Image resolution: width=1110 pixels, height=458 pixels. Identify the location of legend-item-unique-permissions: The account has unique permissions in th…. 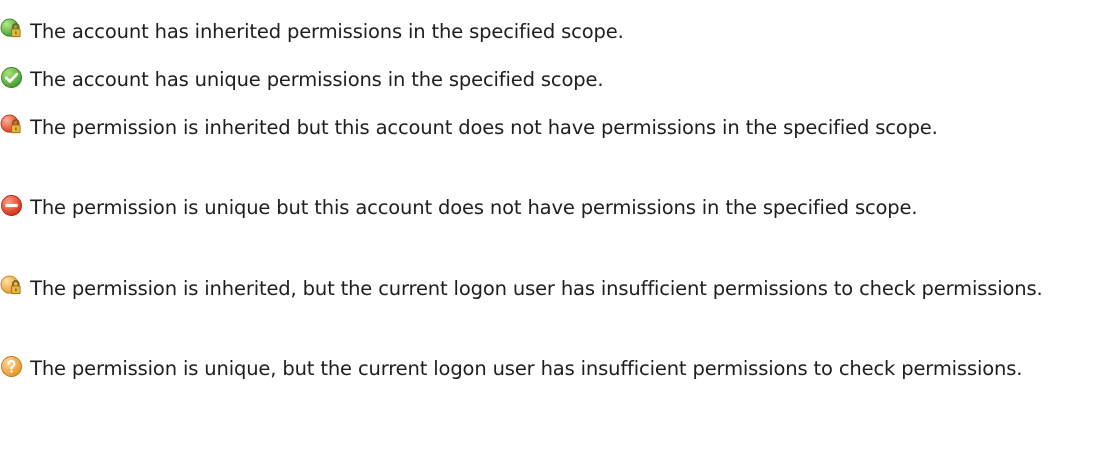
(545, 79).